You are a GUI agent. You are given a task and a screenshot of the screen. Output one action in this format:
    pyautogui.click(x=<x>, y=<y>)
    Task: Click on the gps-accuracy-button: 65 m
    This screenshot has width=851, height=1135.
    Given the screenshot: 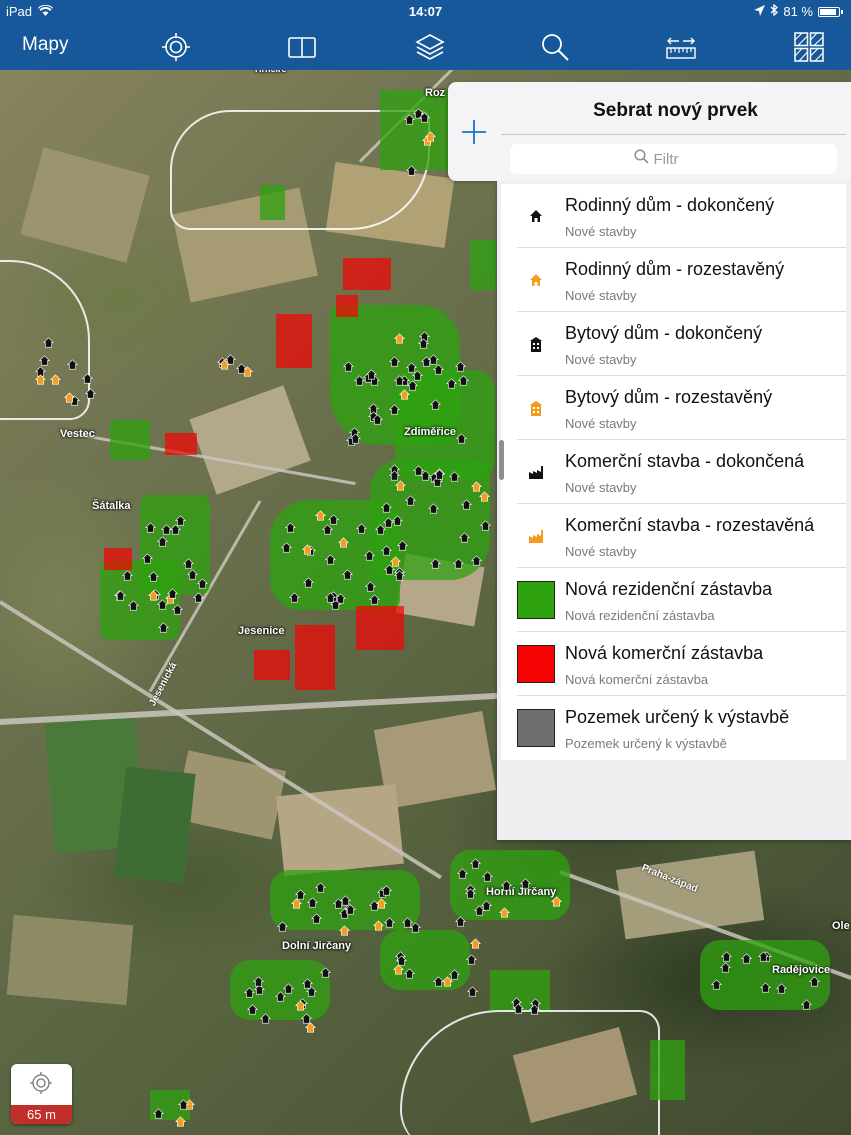 What is the action you would take?
    pyautogui.click(x=41, y=1094)
    